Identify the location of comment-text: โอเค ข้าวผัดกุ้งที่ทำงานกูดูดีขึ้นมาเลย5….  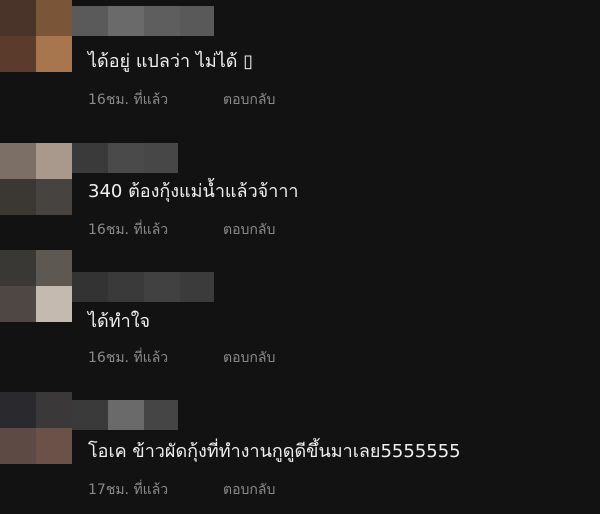
(274, 451).